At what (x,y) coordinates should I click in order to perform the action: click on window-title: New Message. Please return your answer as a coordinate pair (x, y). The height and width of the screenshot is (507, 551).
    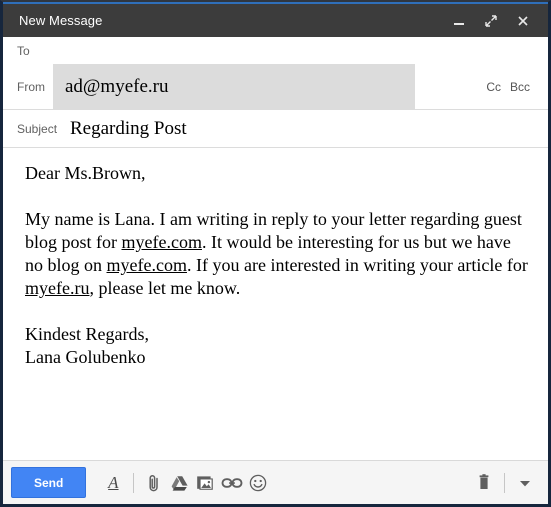
    Looking at the image, I should click on (61, 20).